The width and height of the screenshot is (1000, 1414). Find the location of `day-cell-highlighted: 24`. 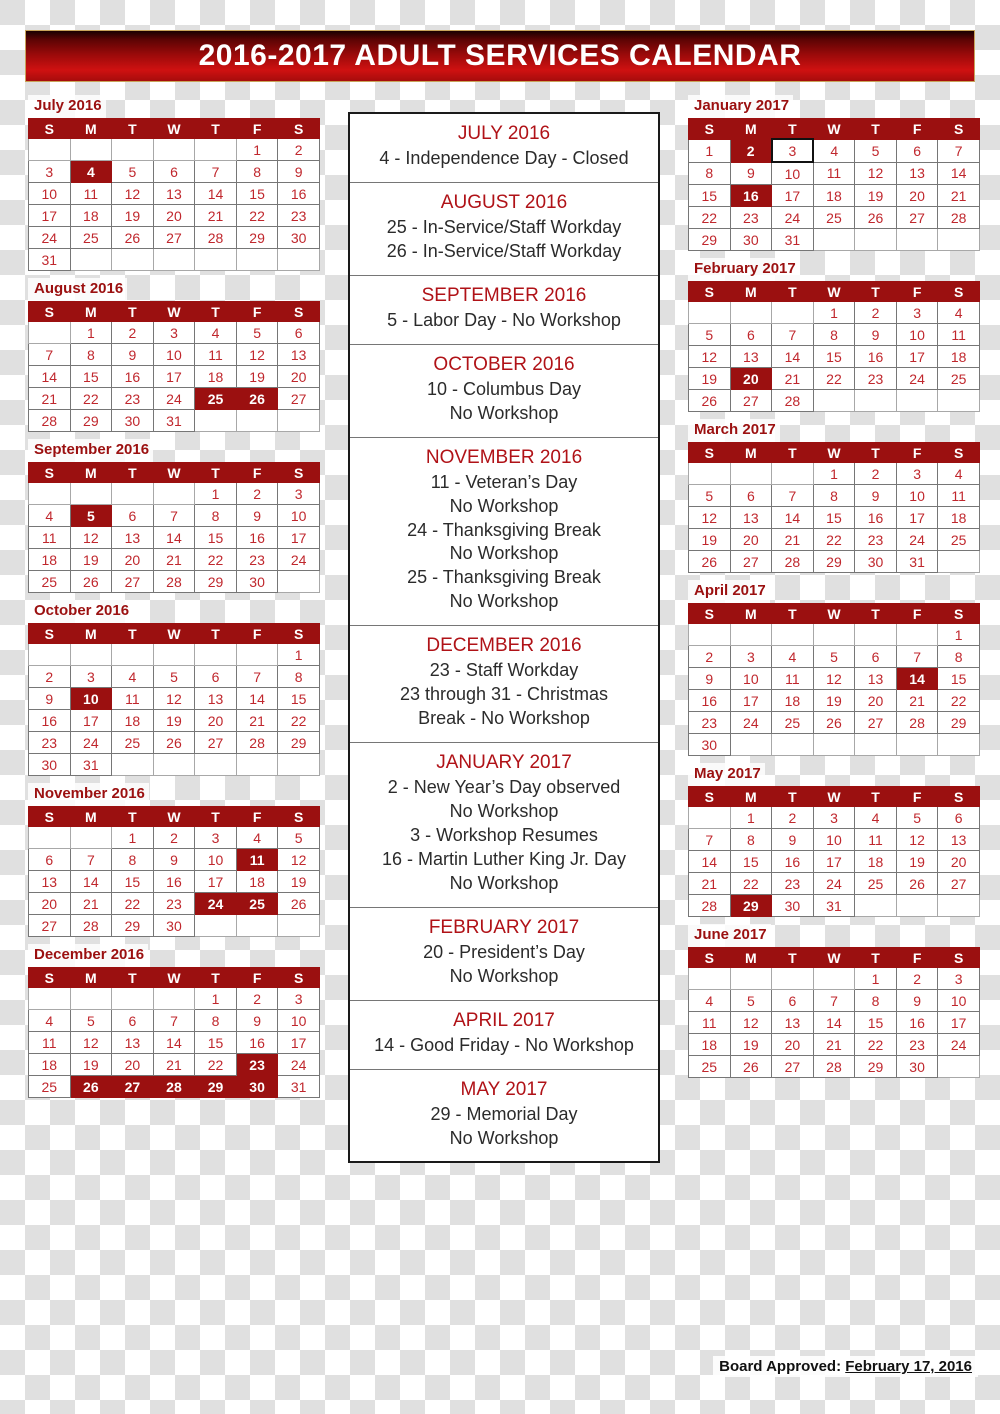

day-cell-highlighted: 24 is located at coordinates (215, 903).